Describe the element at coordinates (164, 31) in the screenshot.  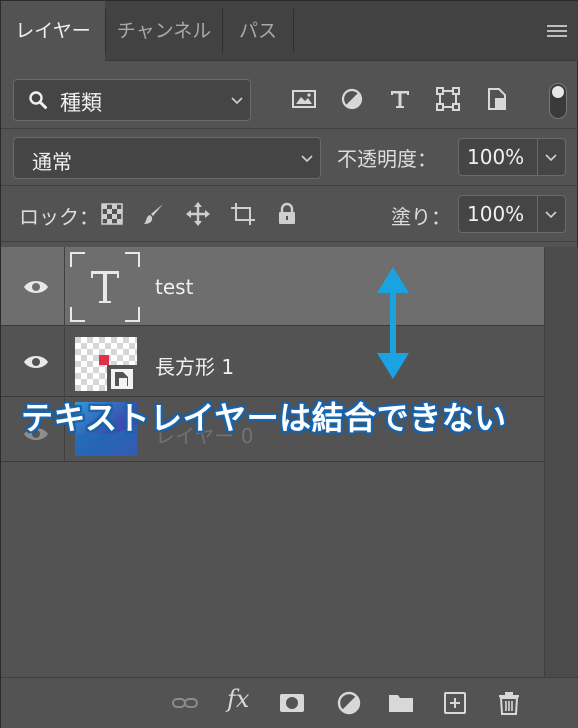
I see `tab-channels: チャンネル` at that location.